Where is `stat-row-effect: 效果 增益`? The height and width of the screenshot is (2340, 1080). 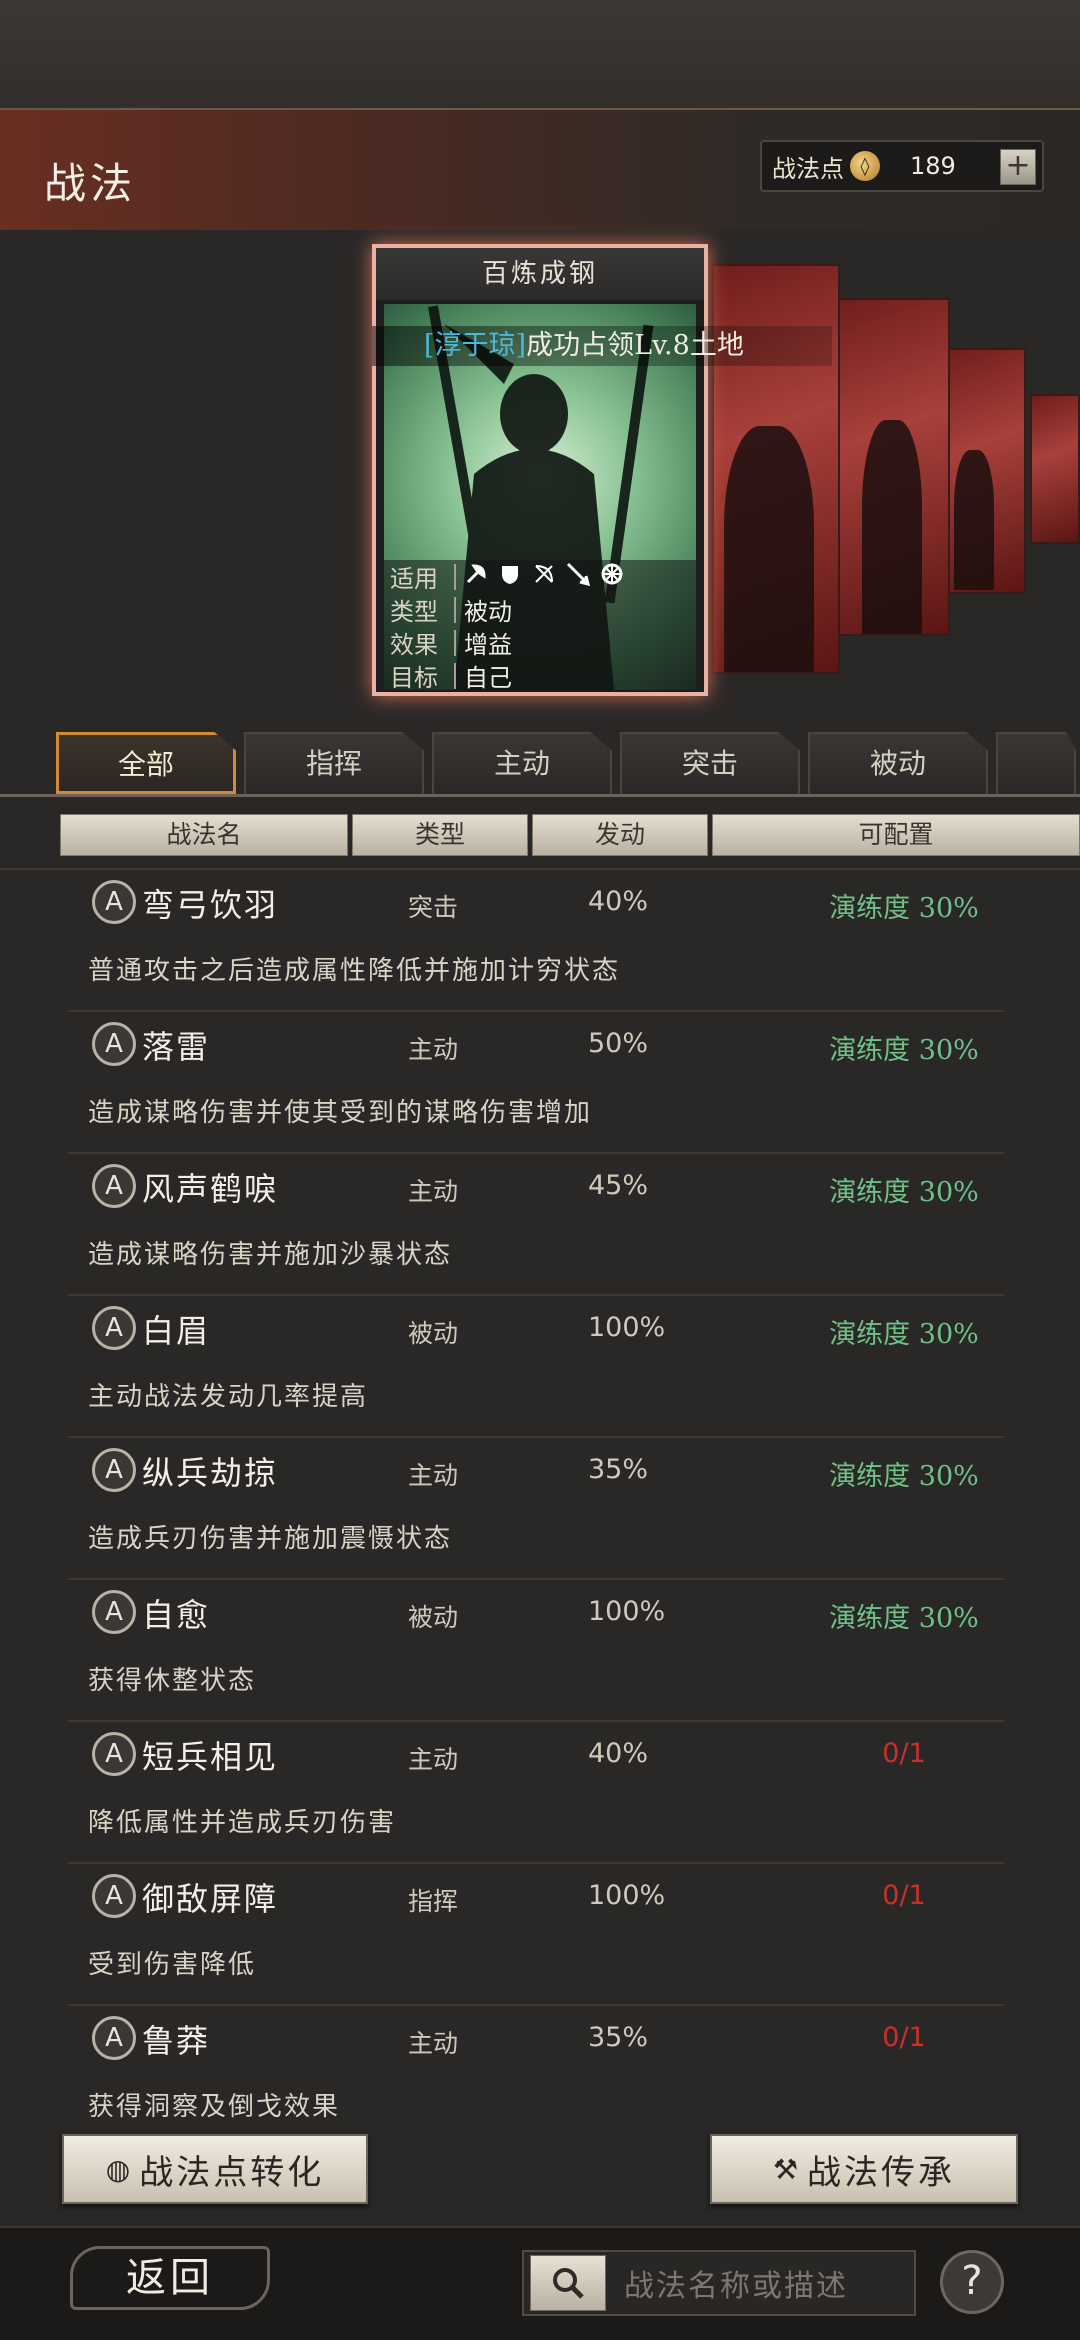 stat-row-effect: 效果 增益 is located at coordinates (540, 642).